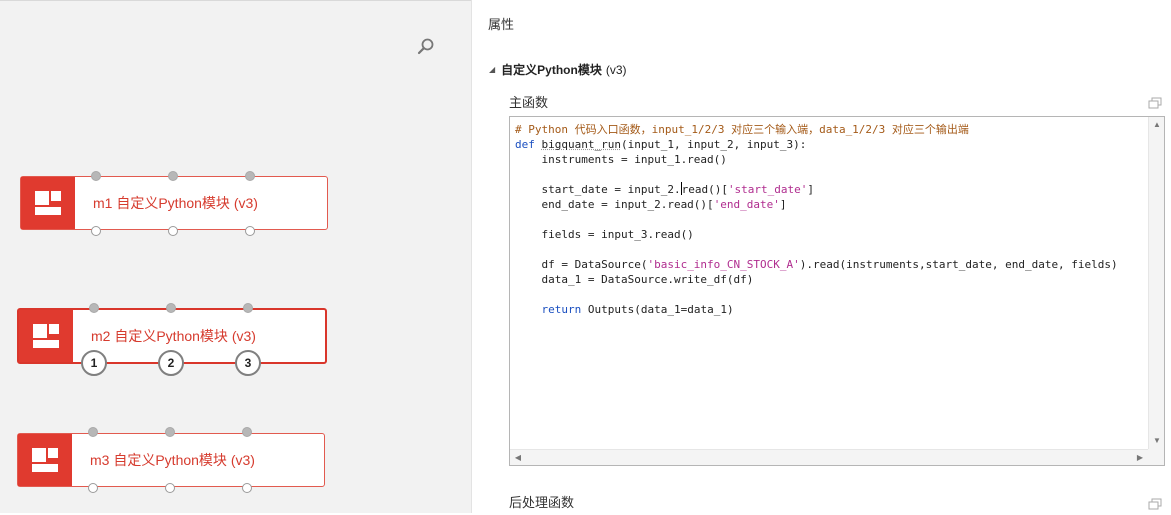 This screenshot has width=1171, height=515. I want to click on code-string: 'end_date', so click(746, 204).